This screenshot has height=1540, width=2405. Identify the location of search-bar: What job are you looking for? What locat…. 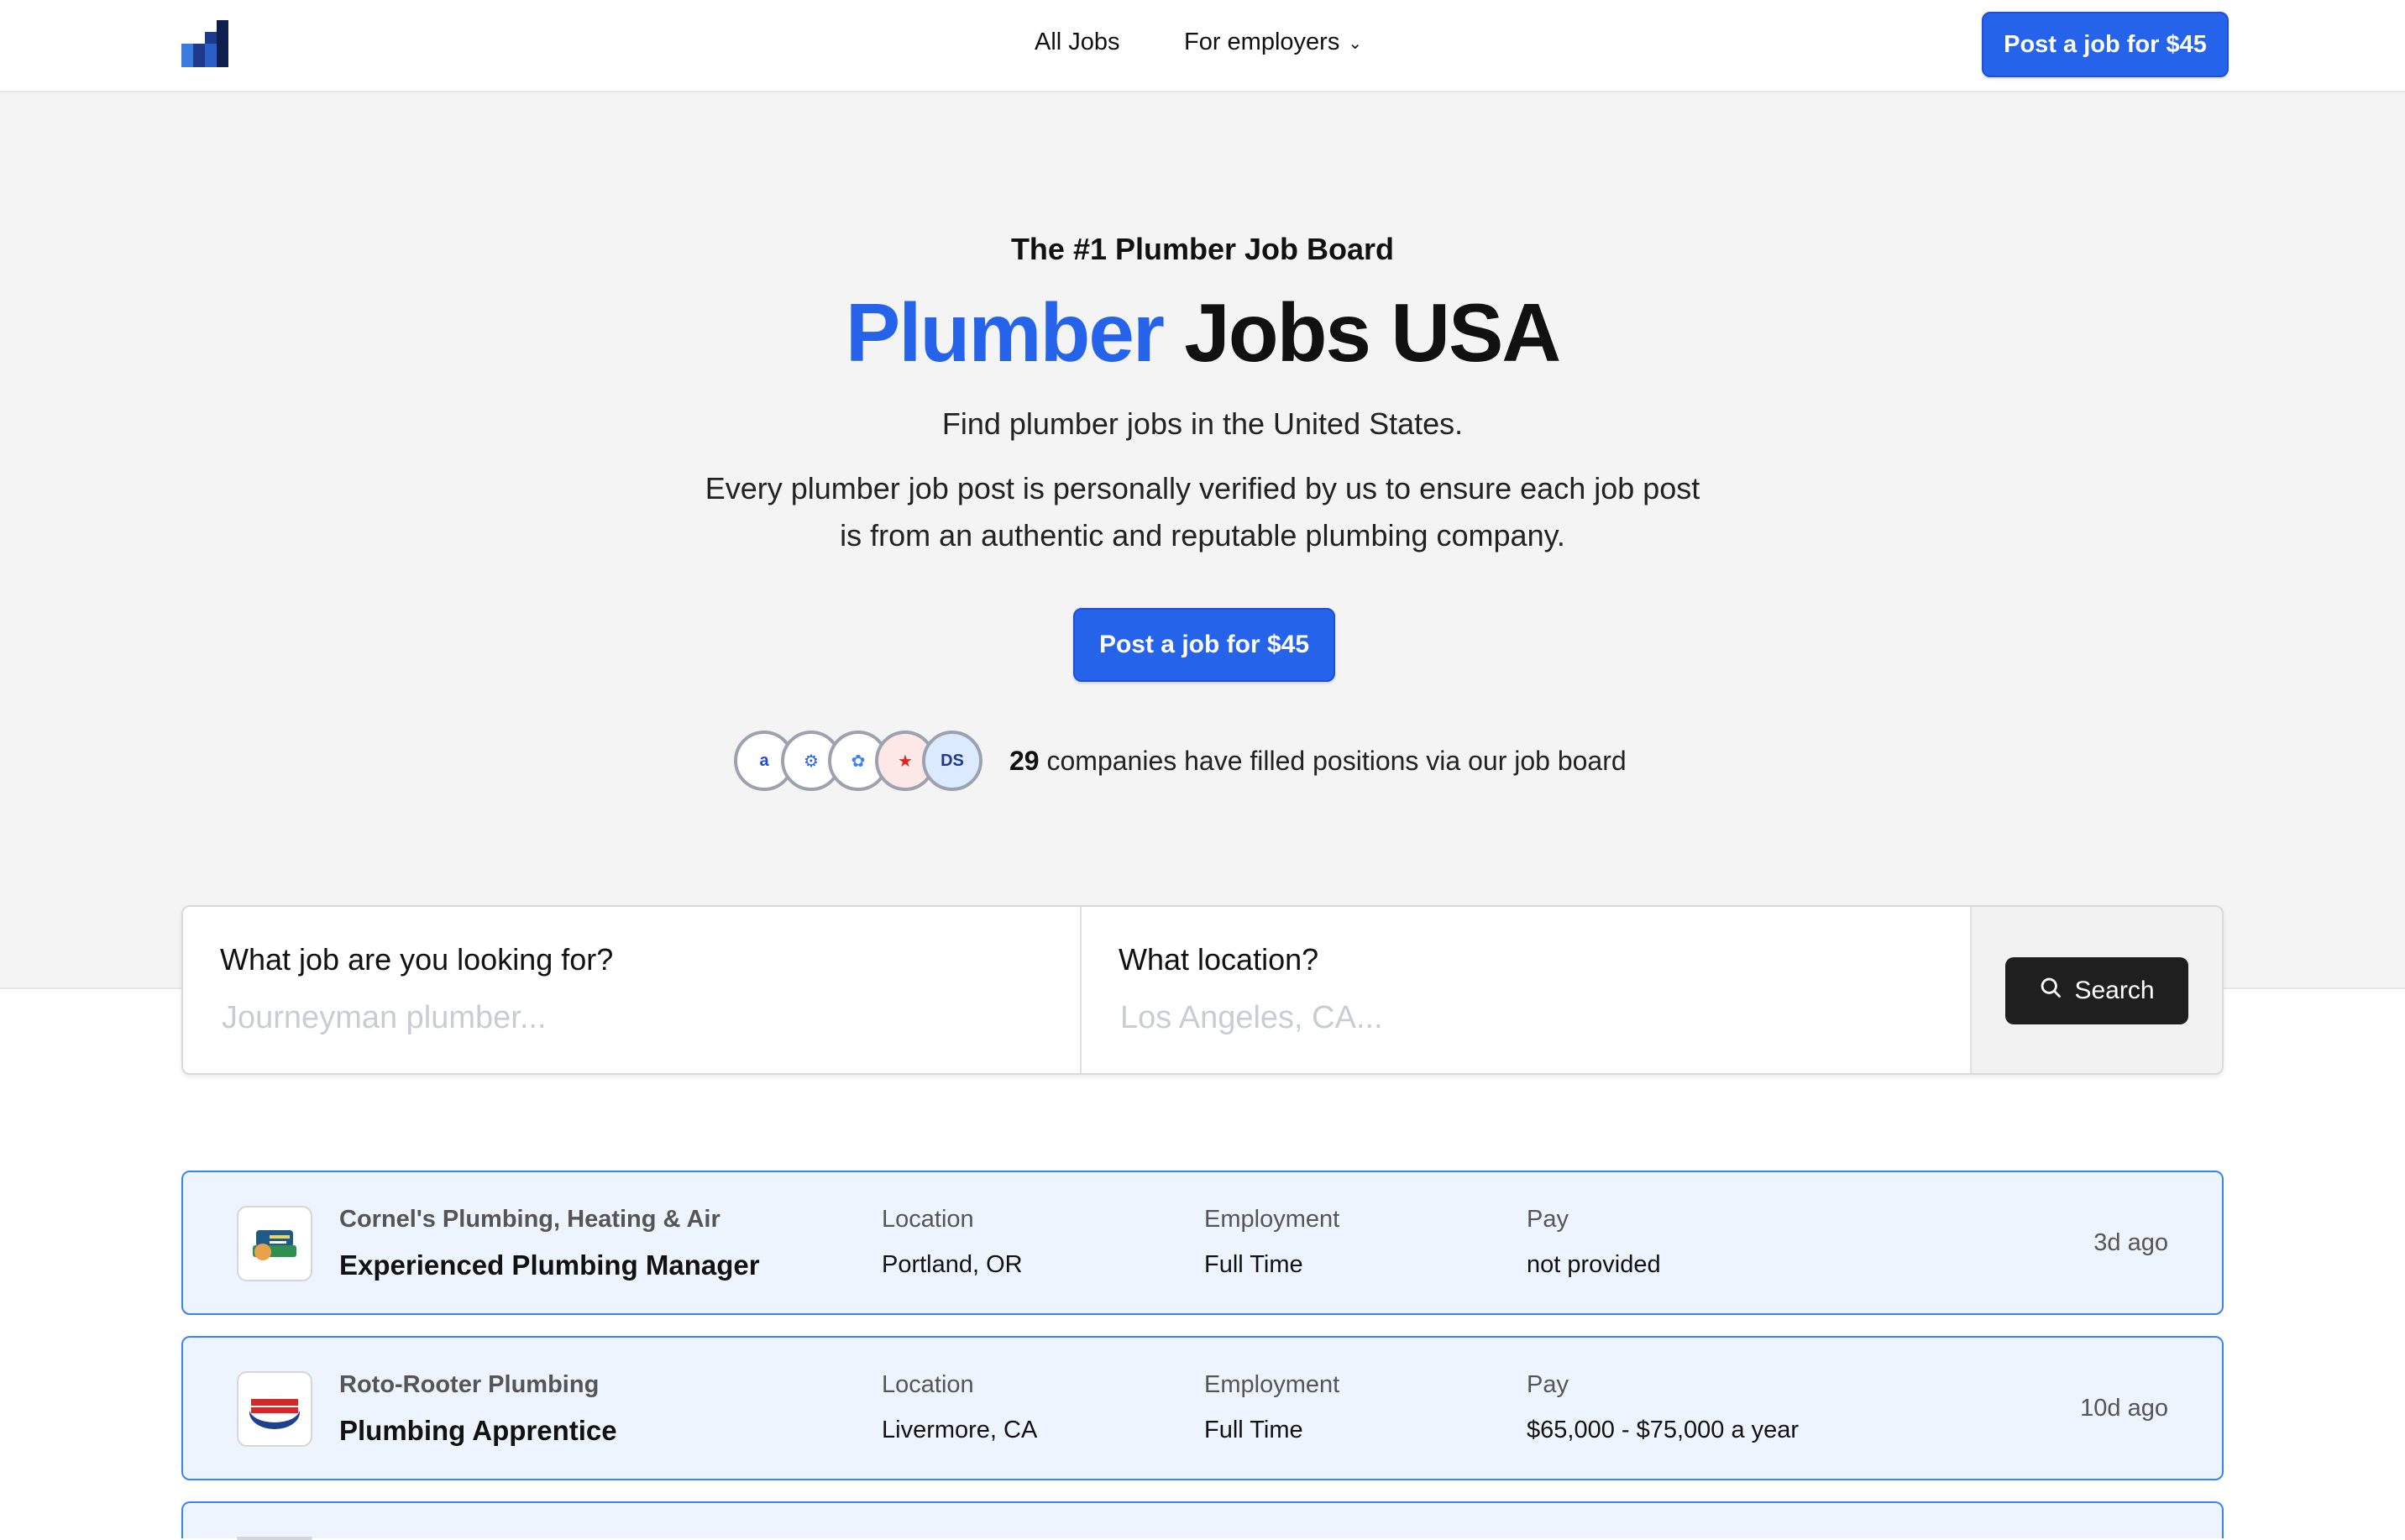
(1202, 990).